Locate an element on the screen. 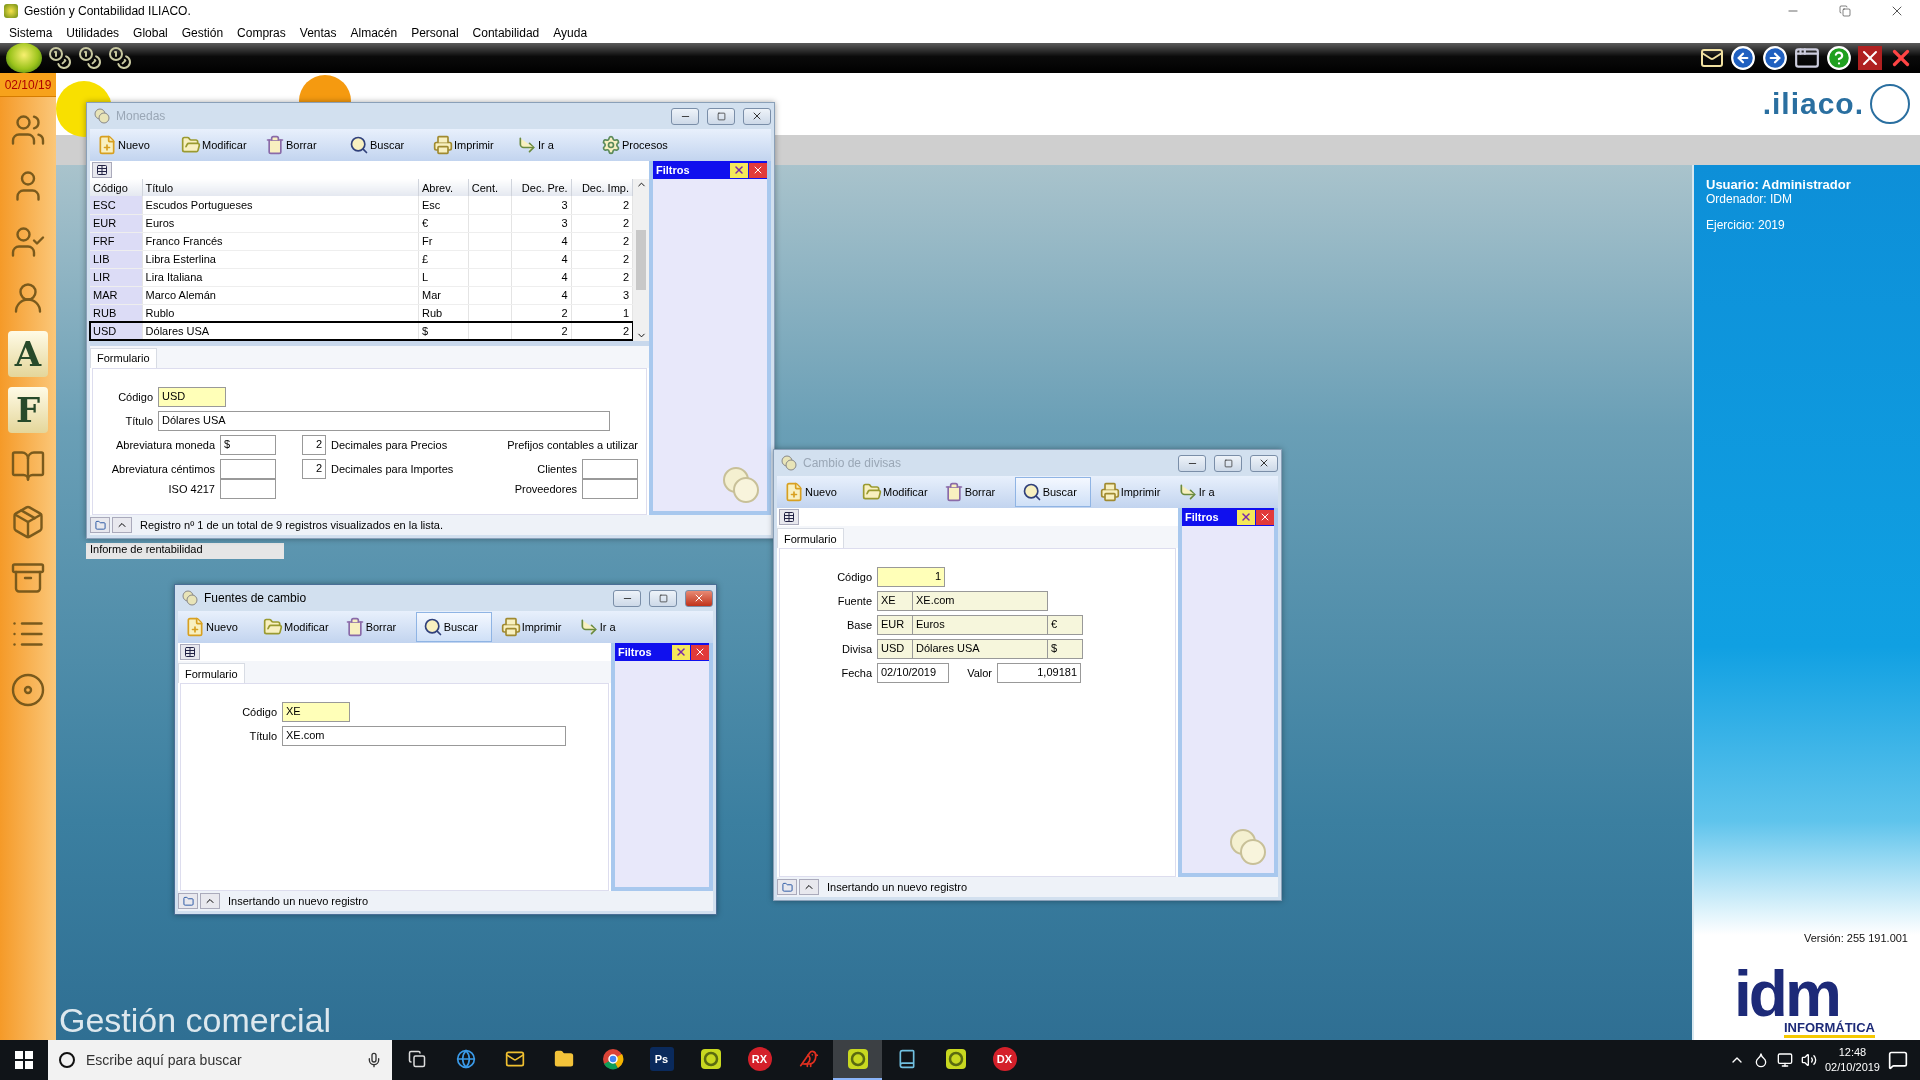 The width and height of the screenshot is (1920, 1080). toolbar-button: Procesos is located at coordinates (635, 145).